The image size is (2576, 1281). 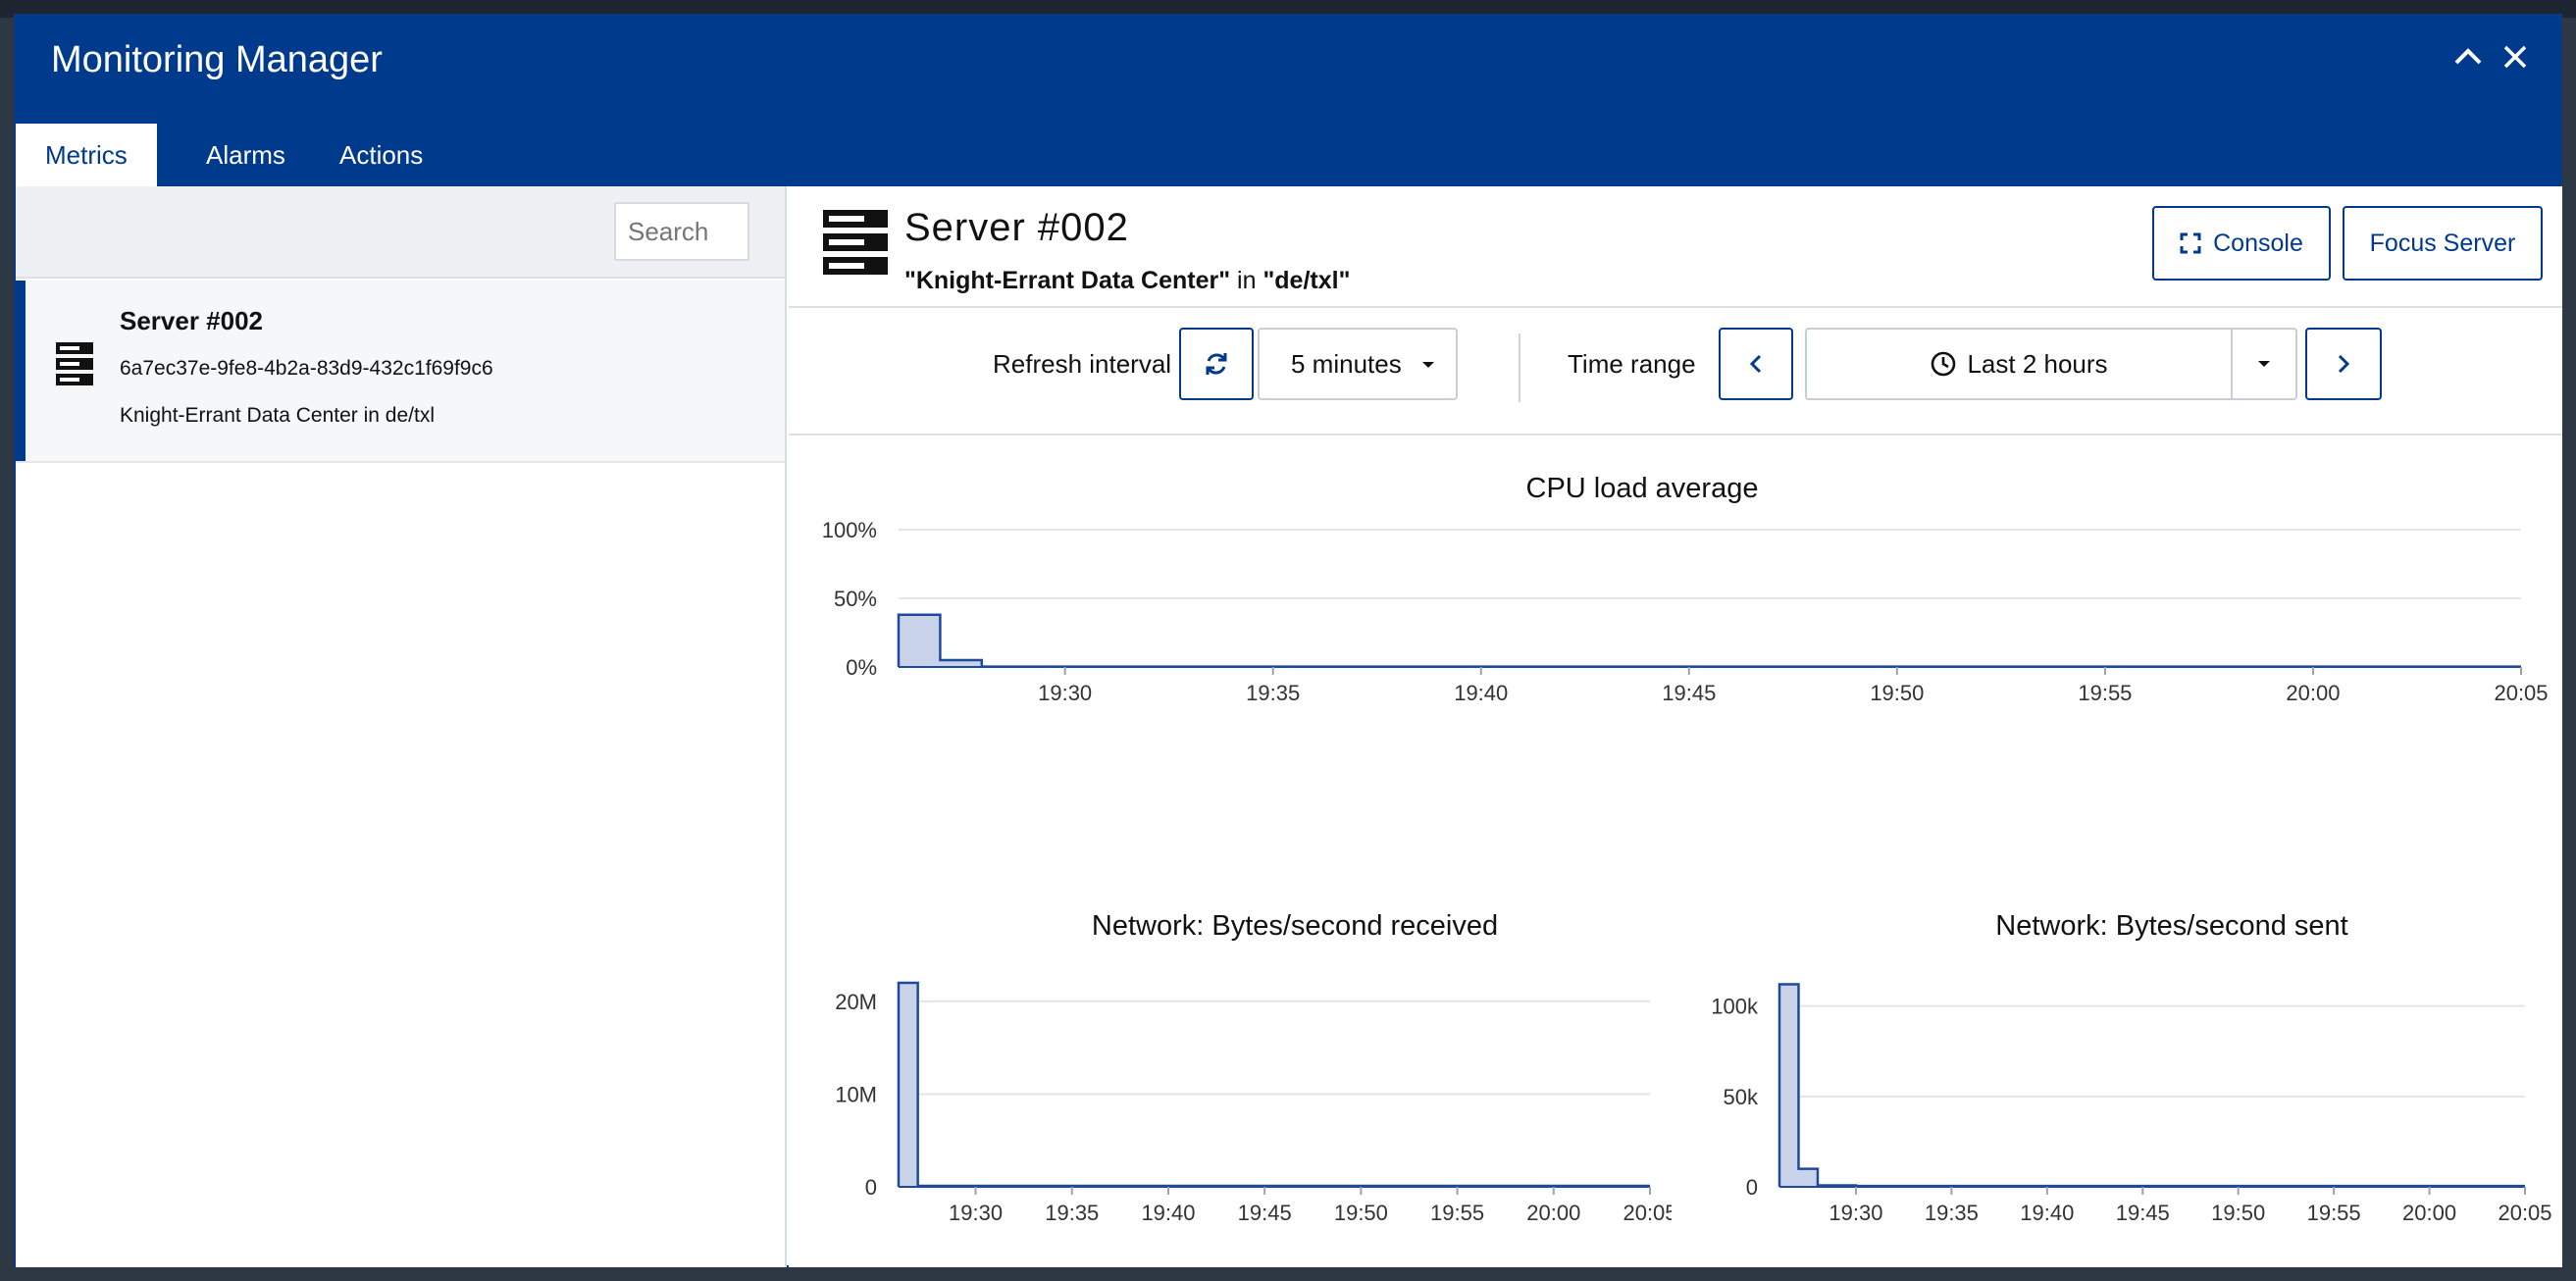 I want to click on server-title: Server #002, so click(x=1016, y=227).